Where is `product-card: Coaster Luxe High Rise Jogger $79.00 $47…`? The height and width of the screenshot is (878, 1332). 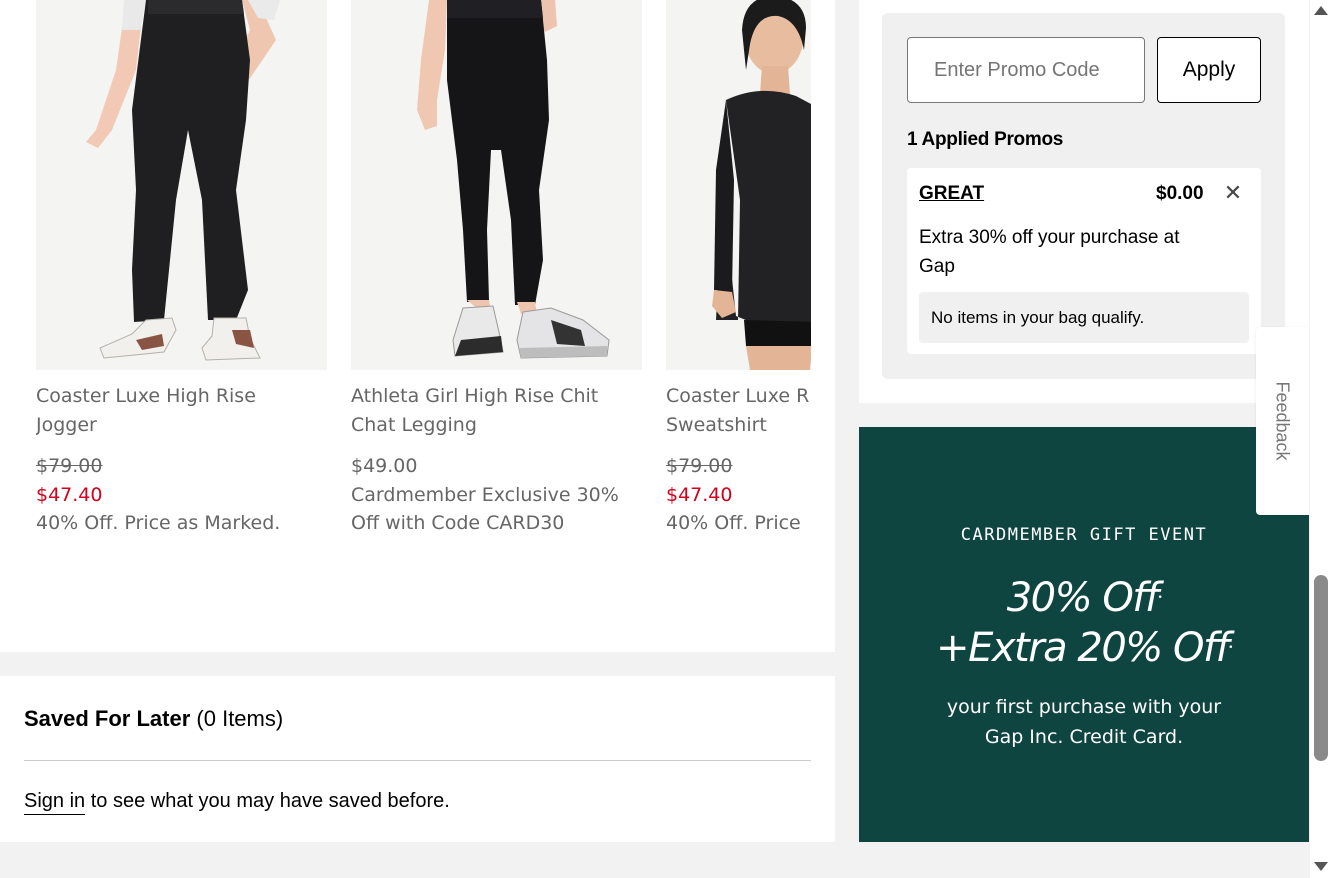 product-card: Coaster Luxe High Rise Jogger $79.00 $47… is located at coordinates (181, 269).